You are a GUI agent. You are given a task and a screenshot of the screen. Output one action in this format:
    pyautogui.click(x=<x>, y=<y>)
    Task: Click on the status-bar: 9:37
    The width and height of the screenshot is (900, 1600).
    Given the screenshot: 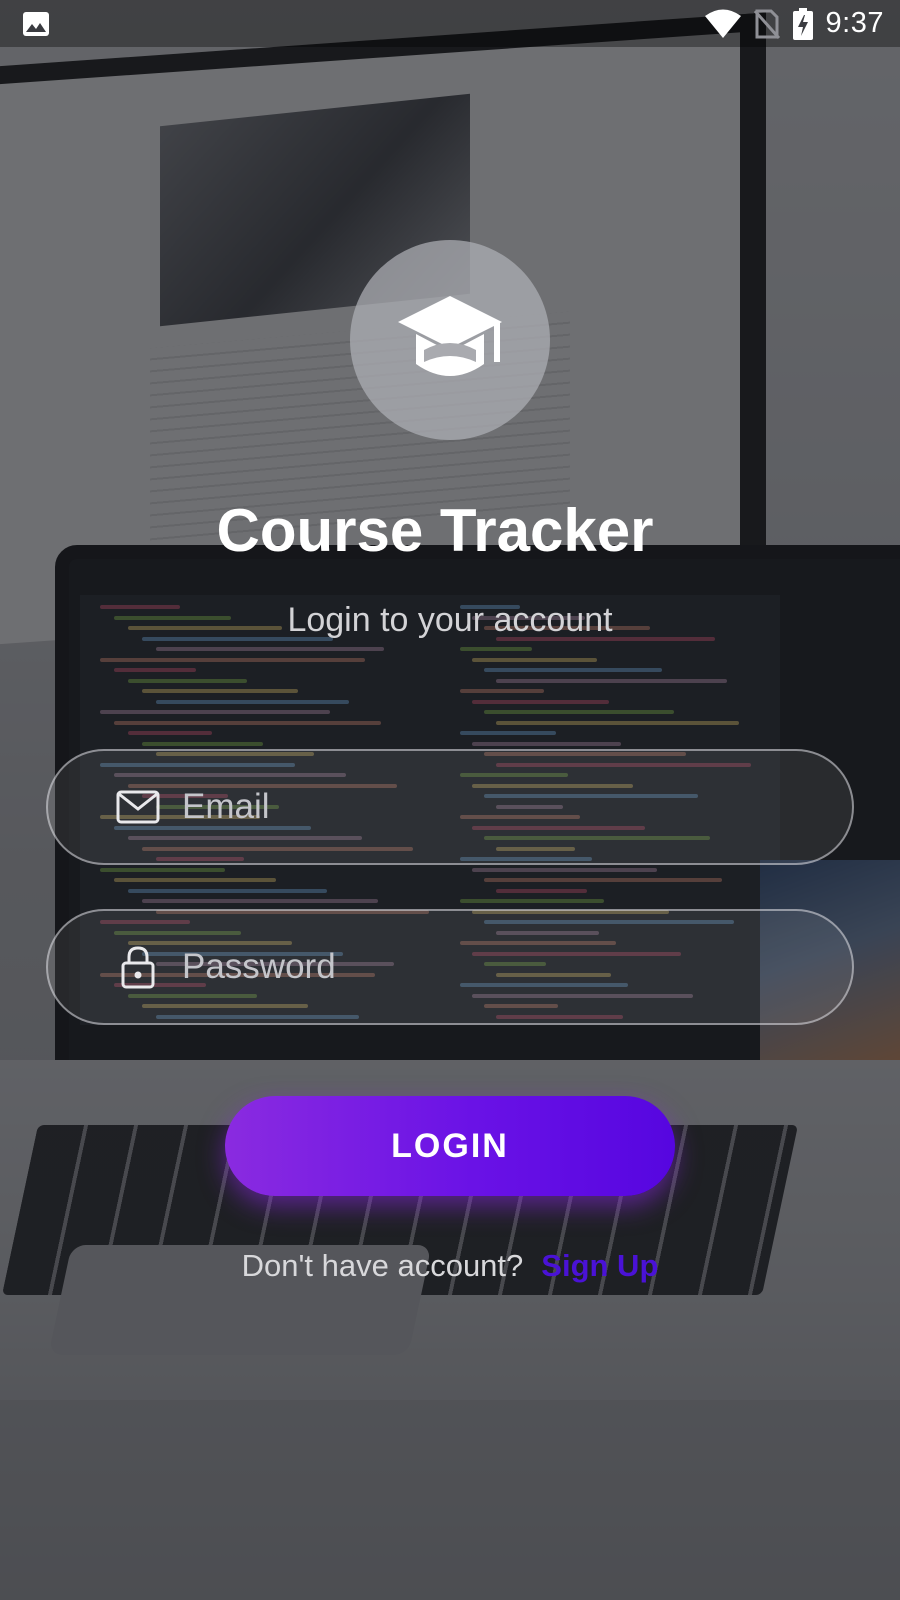 What is the action you would take?
    pyautogui.click(x=450, y=23)
    